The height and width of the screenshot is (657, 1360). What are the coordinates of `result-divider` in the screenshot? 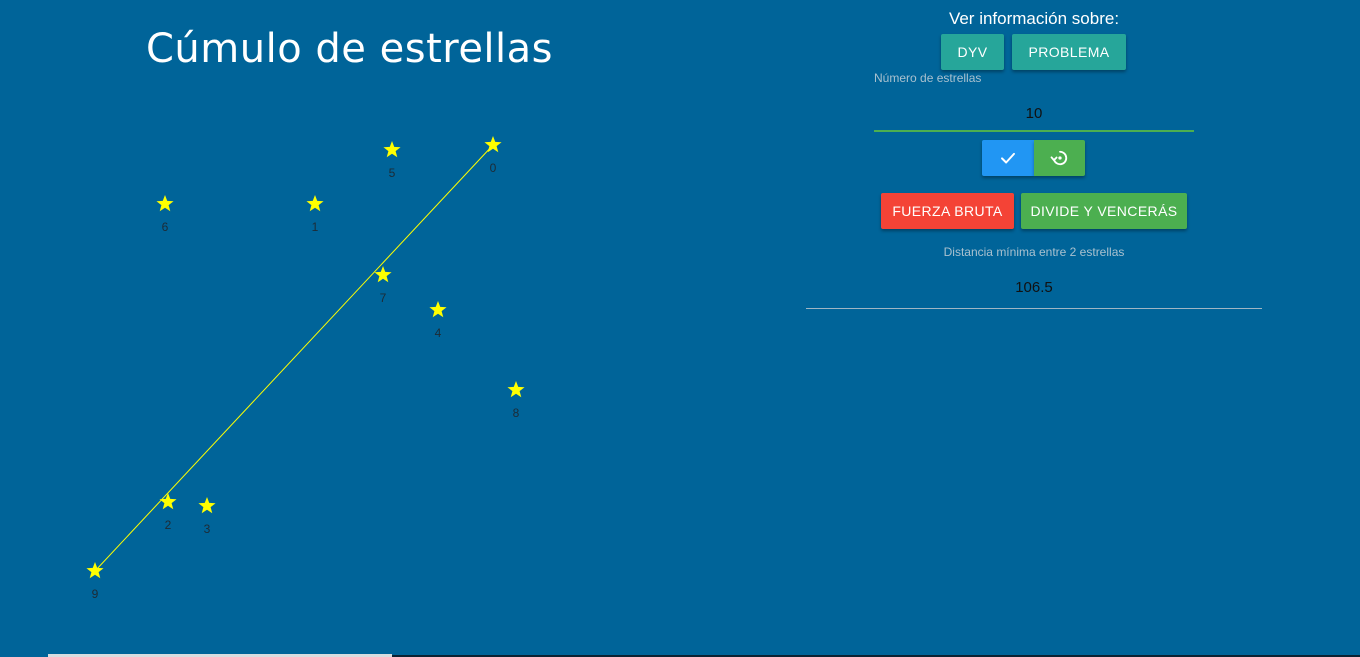 It's located at (1034, 308).